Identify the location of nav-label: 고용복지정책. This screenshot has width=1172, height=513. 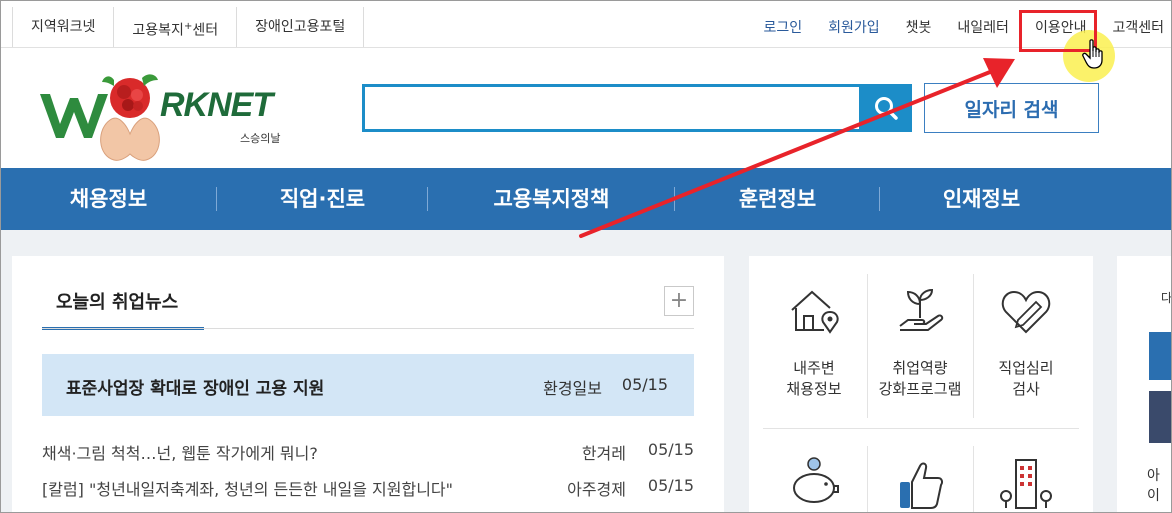
(551, 199).